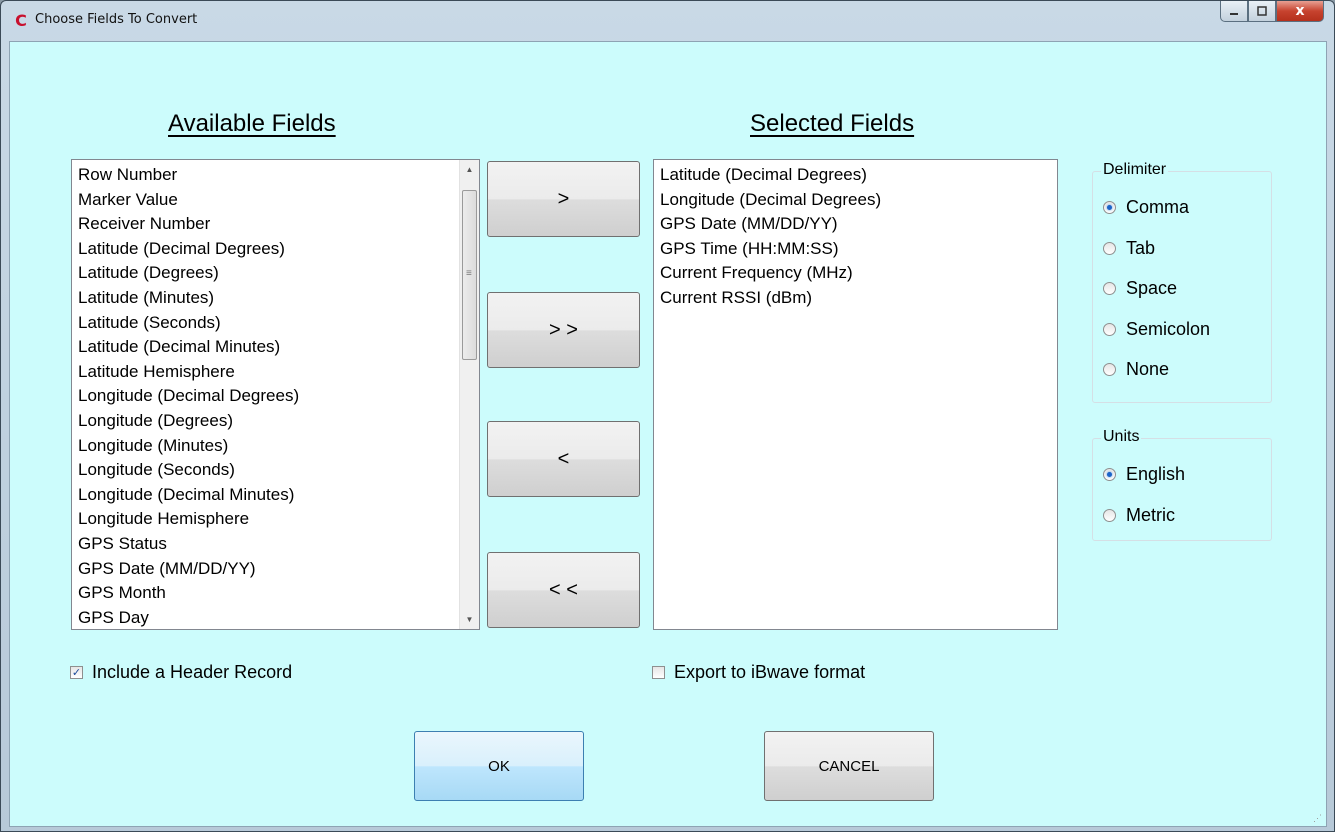  I want to click on export-ibwave-checkbox: Export to iBwave format, so click(758, 672).